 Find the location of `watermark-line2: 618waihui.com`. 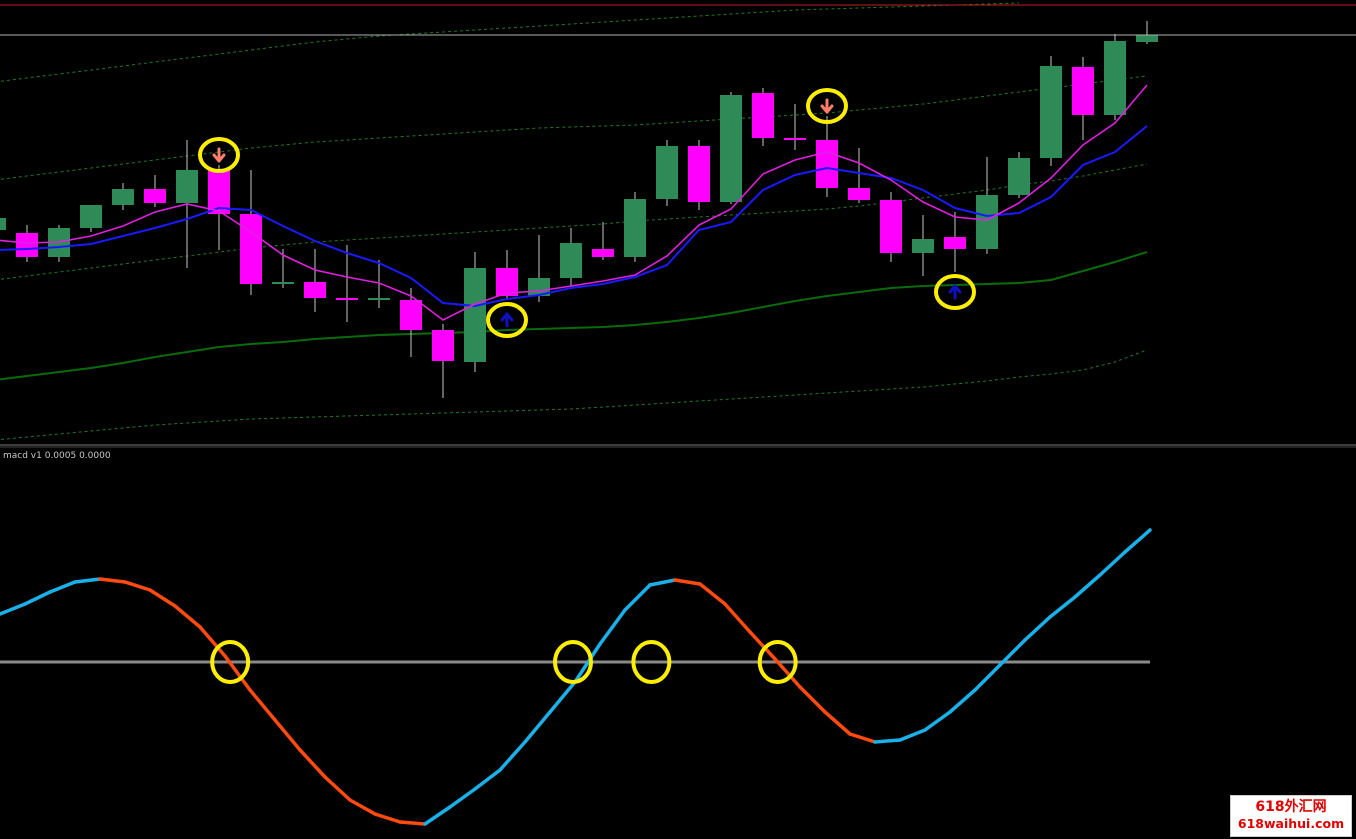

watermark-line2: 618waihui.com is located at coordinates (1291, 823).